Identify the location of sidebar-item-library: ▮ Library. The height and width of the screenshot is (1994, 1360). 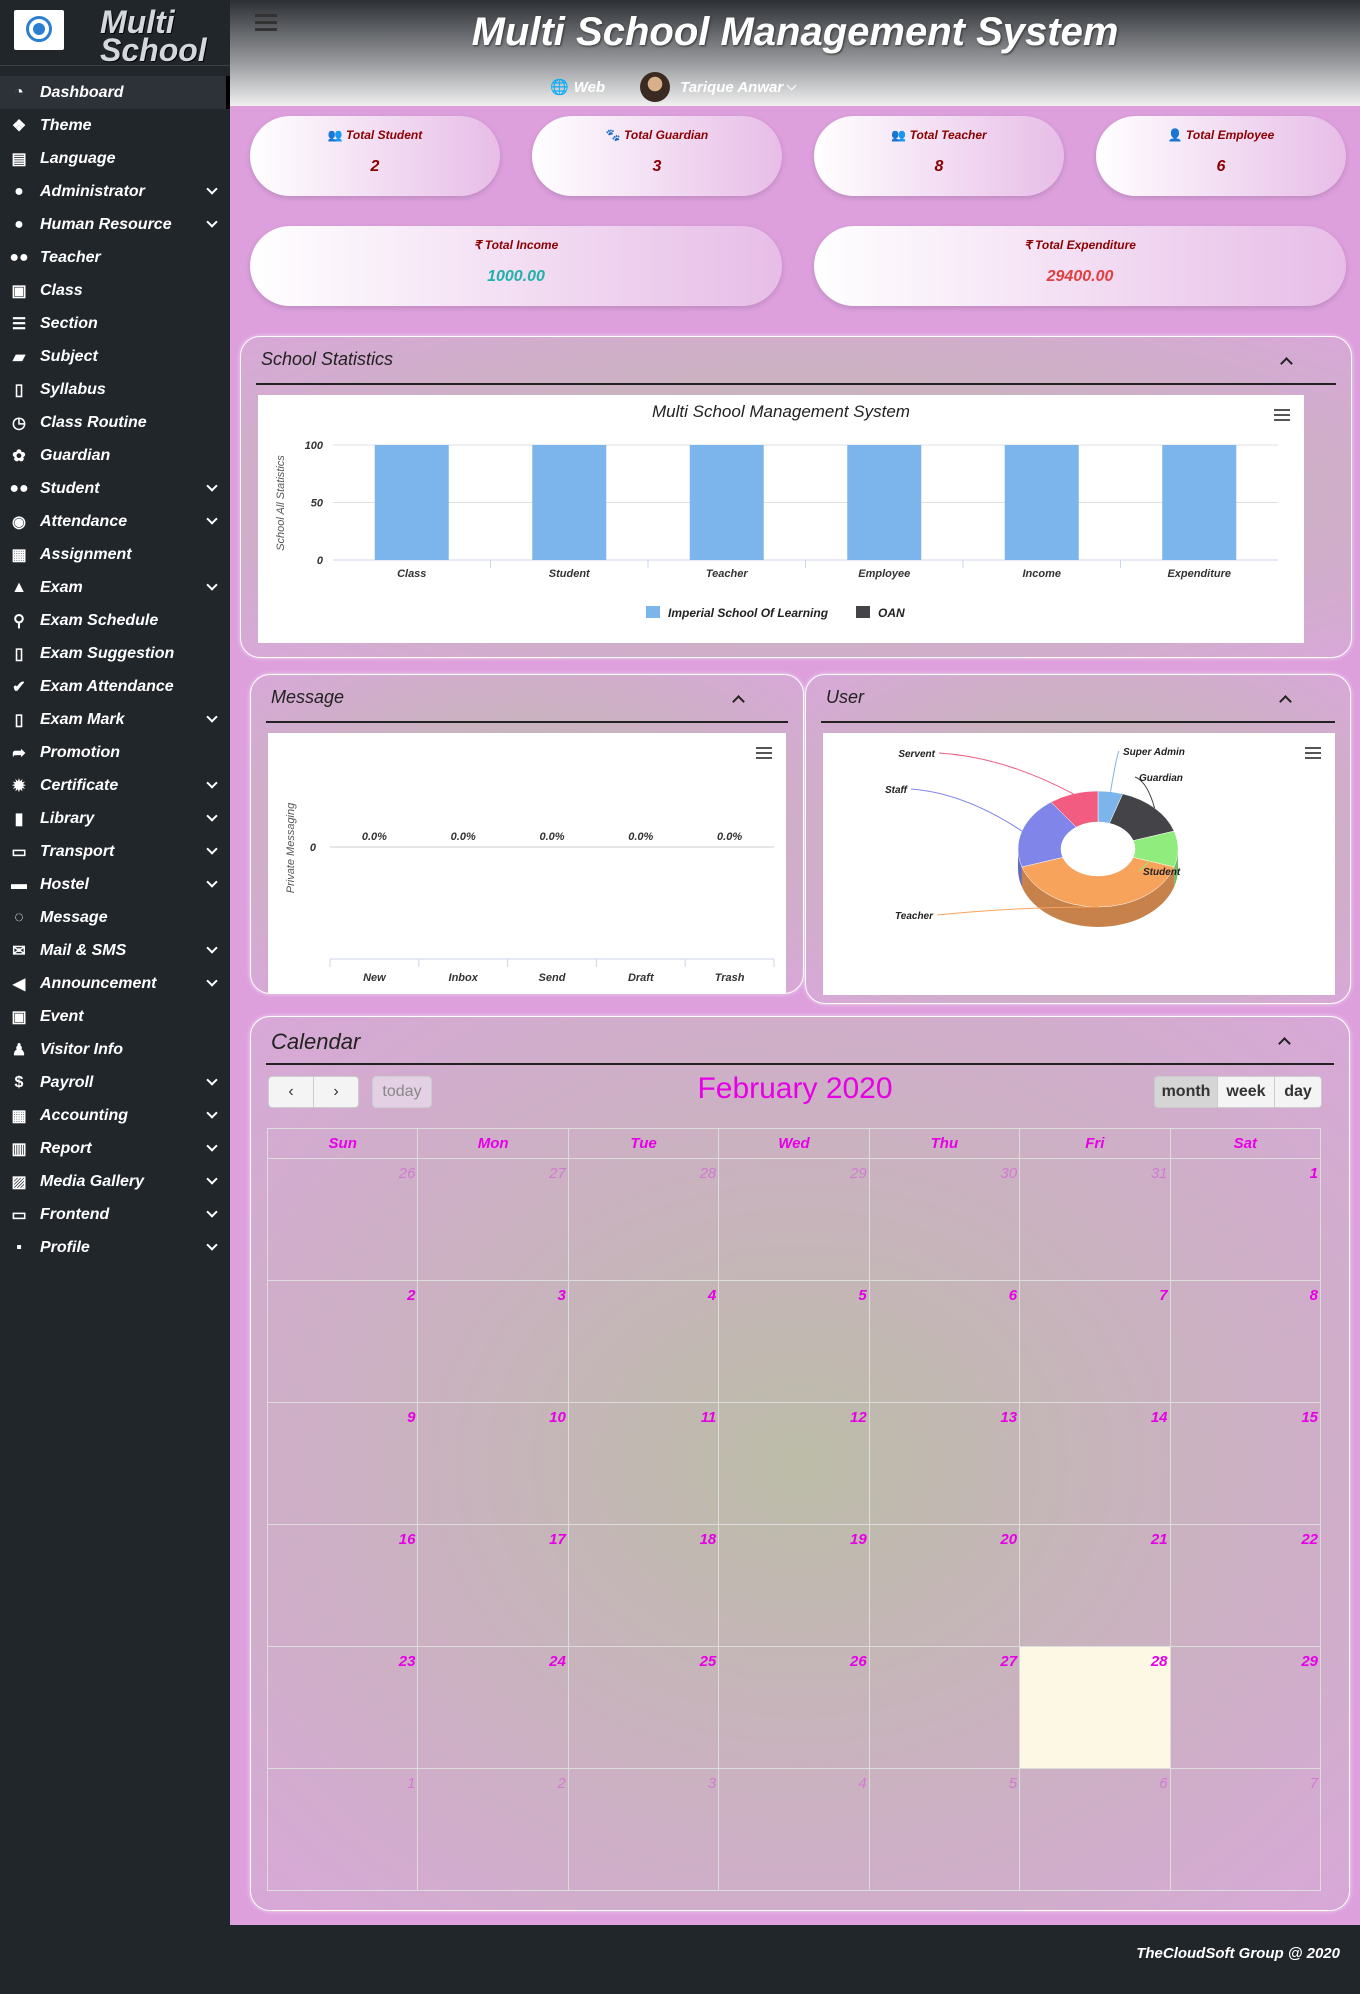
(115, 818).